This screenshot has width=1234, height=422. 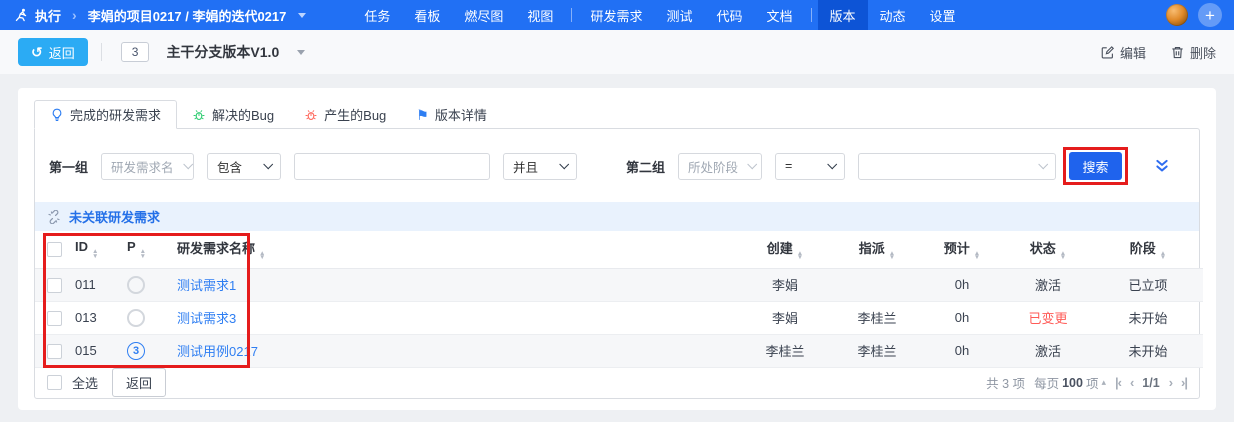 I want to click on select-all-header-checkbox, so click(x=54, y=250).